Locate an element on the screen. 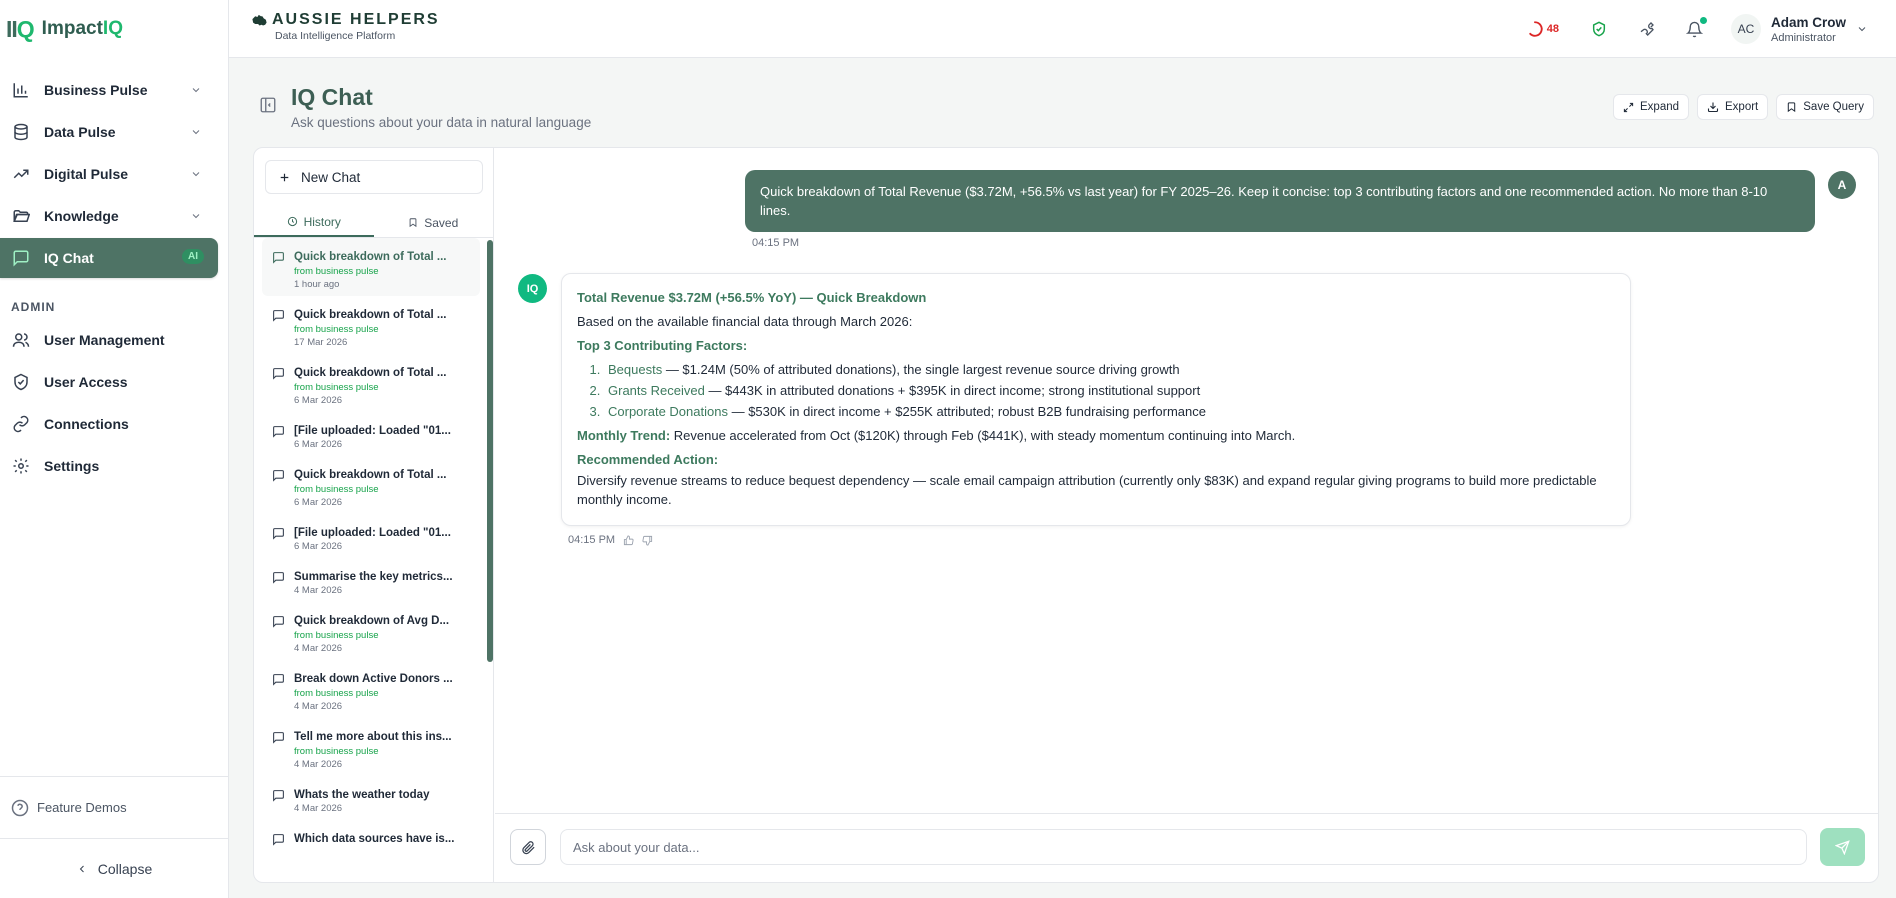 This screenshot has width=1896, height=898. sidebar-item-user-management: User Management is located at coordinates (114, 340).